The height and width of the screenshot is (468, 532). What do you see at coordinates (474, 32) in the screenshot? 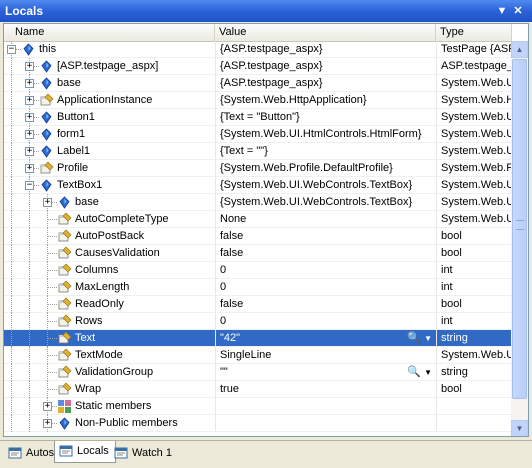
I see `column-header-type: Type` at bounding box center [474, 32].